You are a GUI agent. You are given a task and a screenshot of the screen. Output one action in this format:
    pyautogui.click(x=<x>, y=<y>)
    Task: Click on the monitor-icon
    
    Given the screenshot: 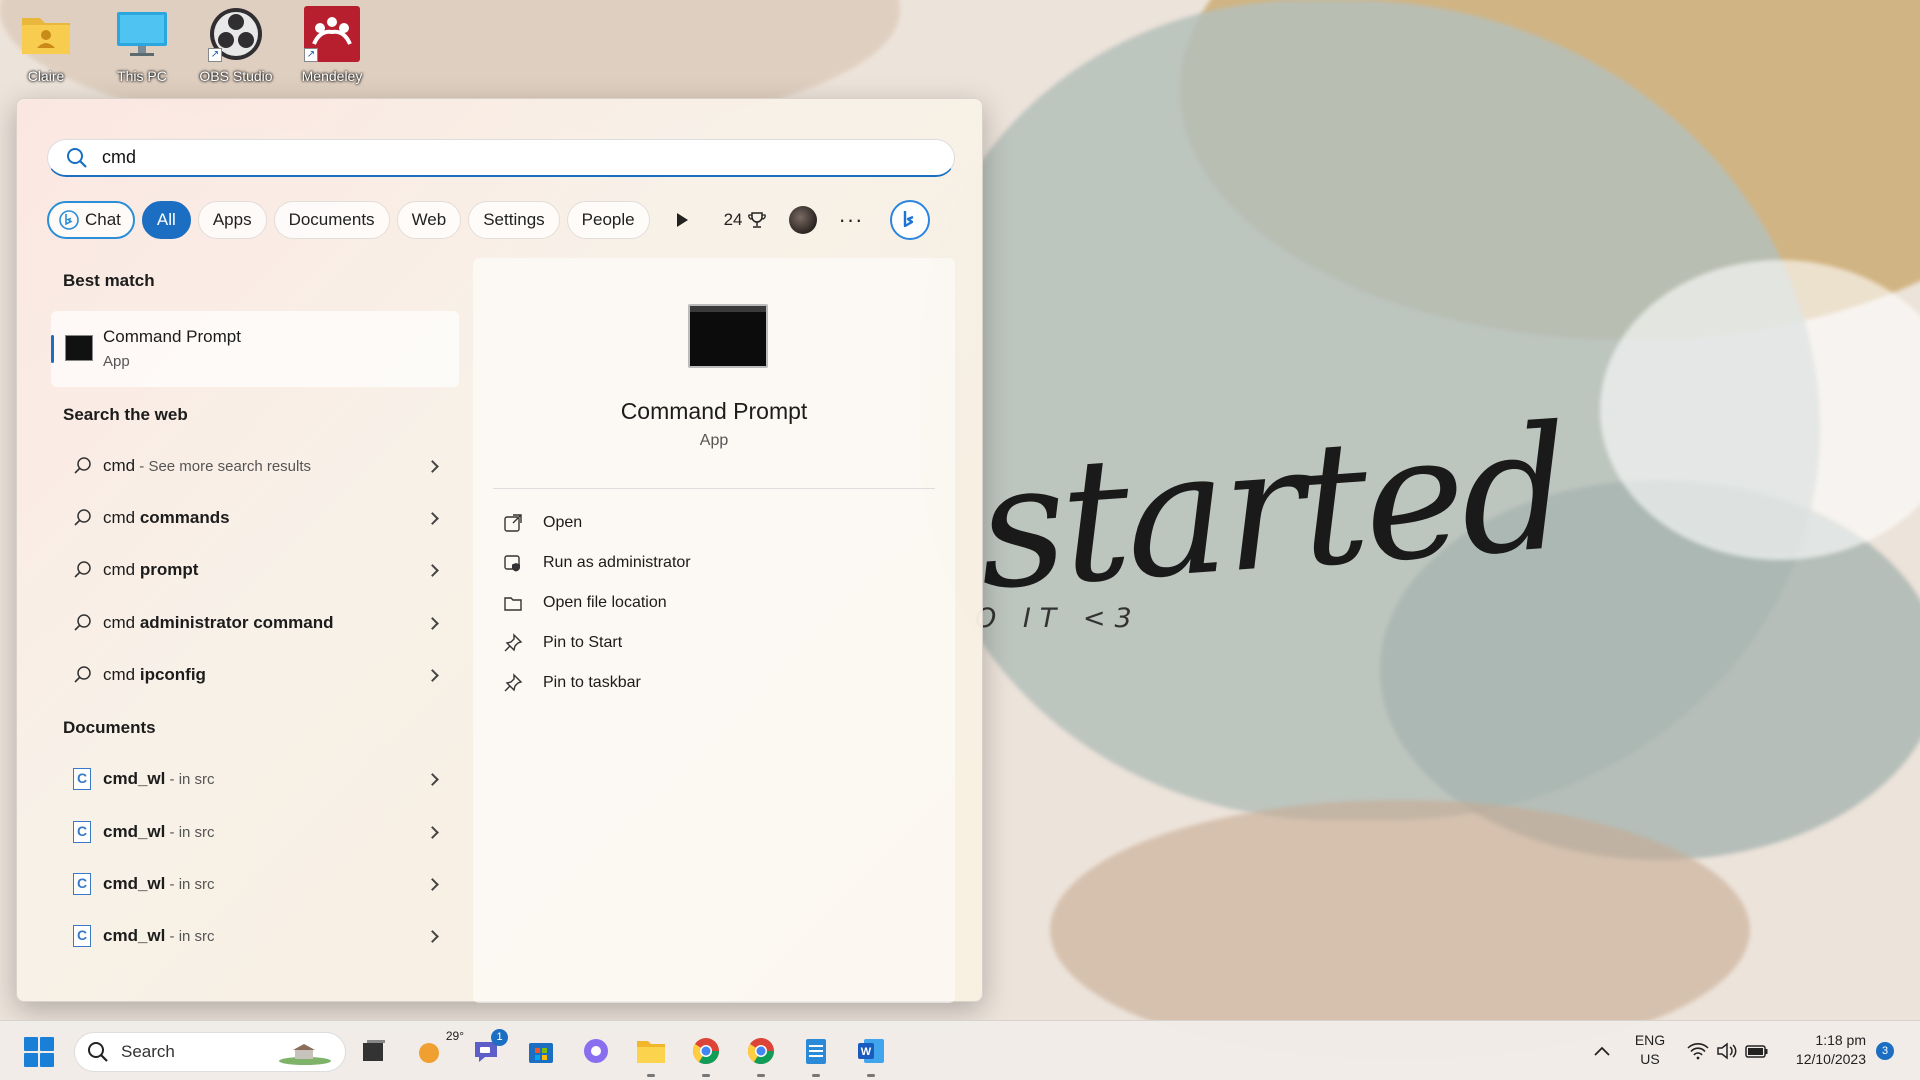 What is the action you would take?
    pyautogui.click(x=142, y=34)
    